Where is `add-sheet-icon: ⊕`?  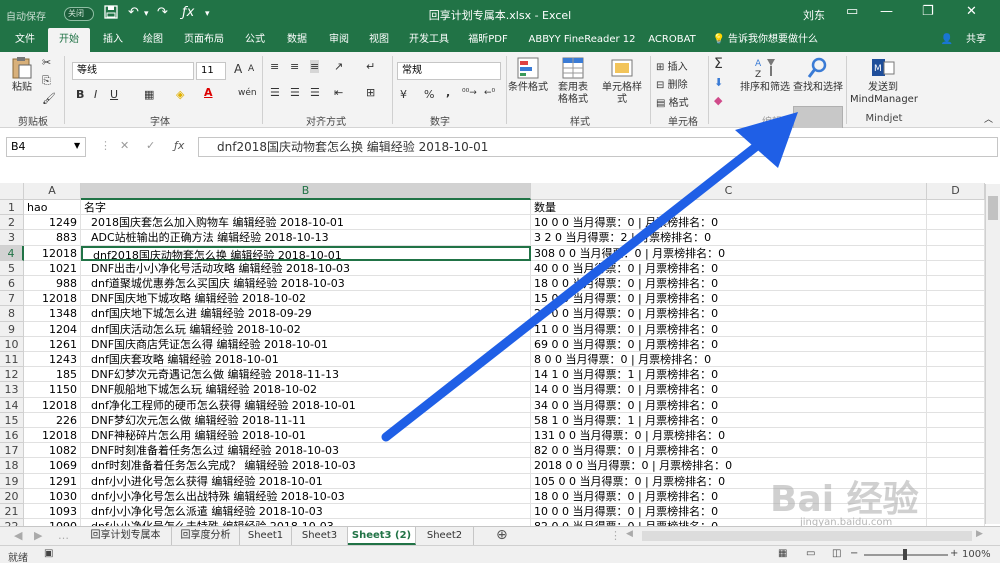 add-sheet-icon: ⊕ is located at coordinates (502, 535).